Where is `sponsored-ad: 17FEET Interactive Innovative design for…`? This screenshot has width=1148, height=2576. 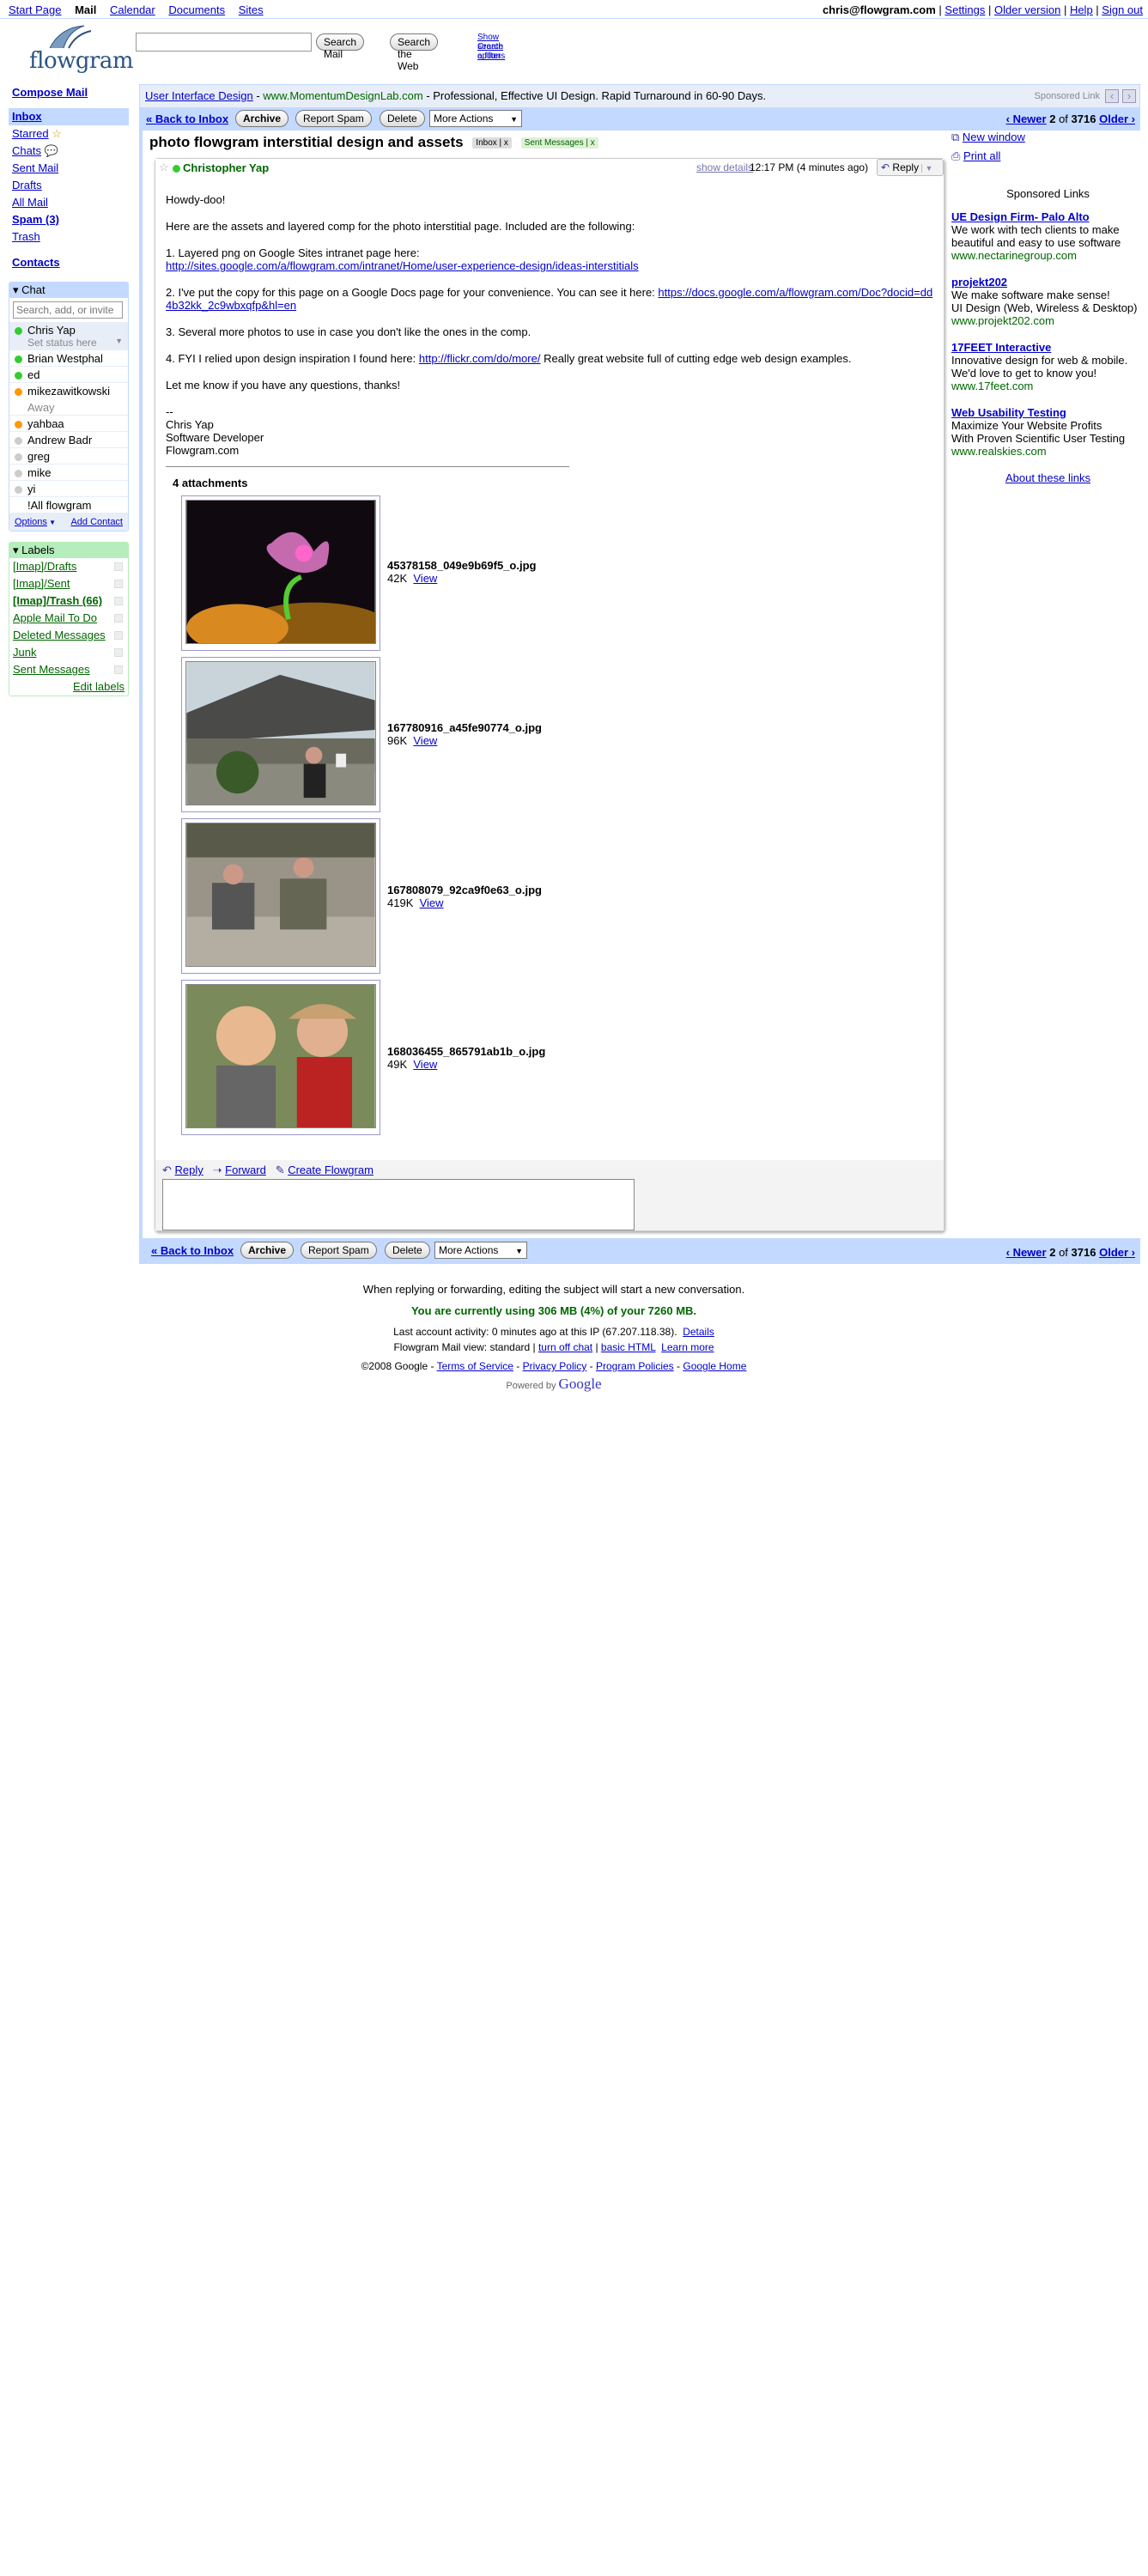 sponsored-ad: 17FEET Interactive Innovative design for… is located at coordinates (1048, 366).